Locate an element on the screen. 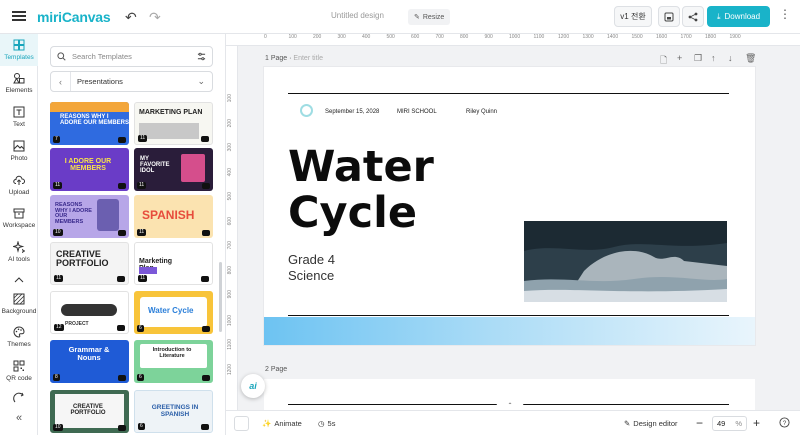 The image size is (800, 435). undo-icon: ↶ is located at coordinates (131, 17).